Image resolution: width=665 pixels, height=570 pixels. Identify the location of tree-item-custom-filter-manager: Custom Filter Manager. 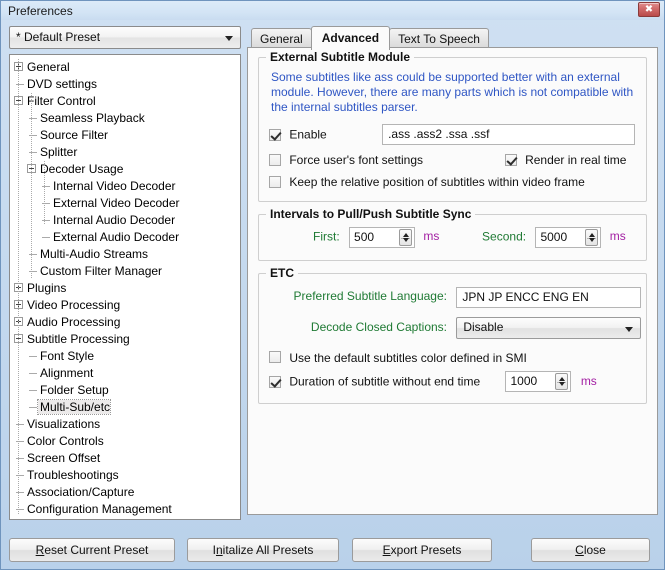
(125, 271).